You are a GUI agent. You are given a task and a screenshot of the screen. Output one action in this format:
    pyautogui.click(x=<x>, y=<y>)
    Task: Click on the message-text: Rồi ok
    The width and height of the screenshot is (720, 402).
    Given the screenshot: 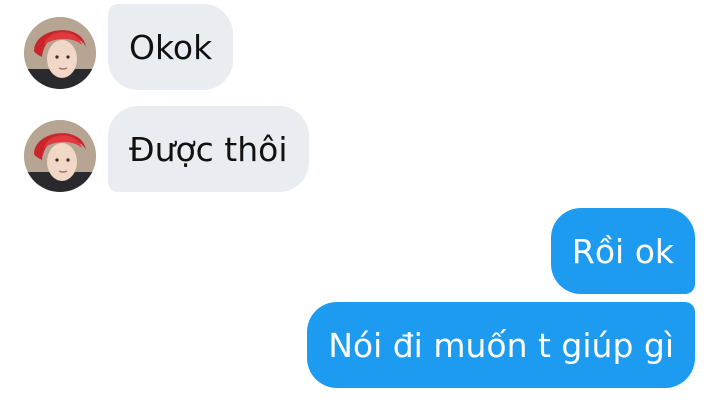 What is the action you would take?
    pyautogui.click(x=622, y=251)
    